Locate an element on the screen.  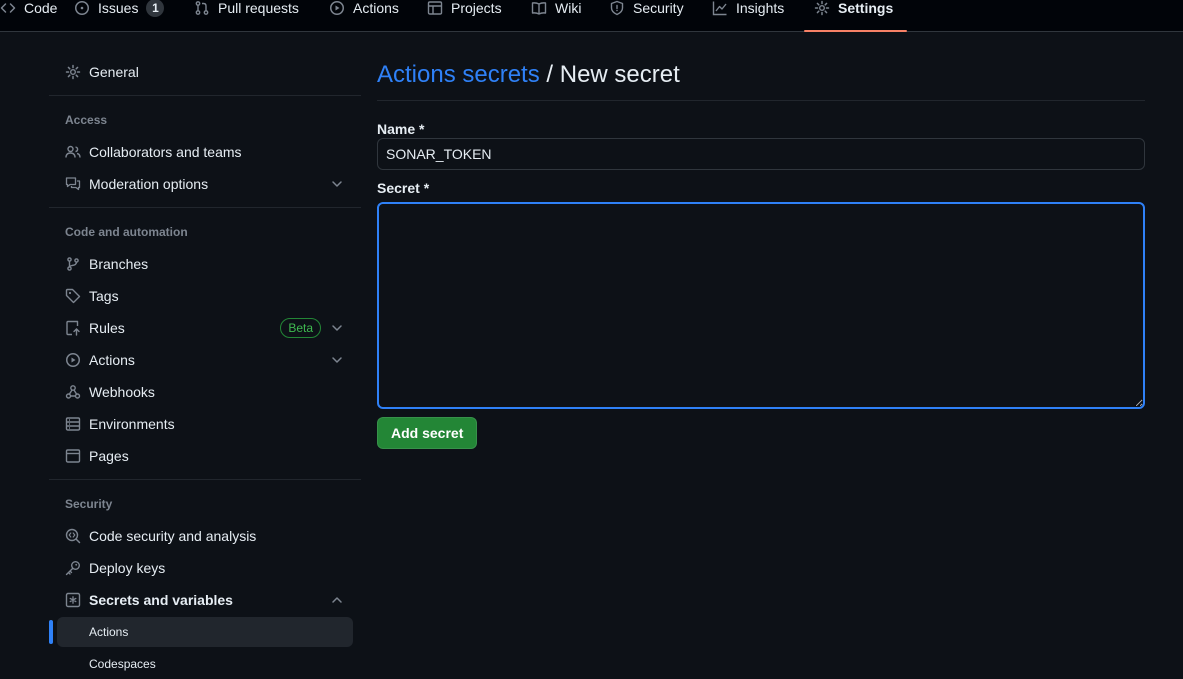
tab-projects: Projects is located at coordinates (464, 15).